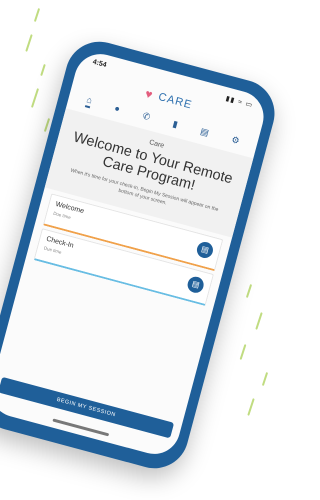  I want to click on chart-icon: ▮, so click(175, 124).